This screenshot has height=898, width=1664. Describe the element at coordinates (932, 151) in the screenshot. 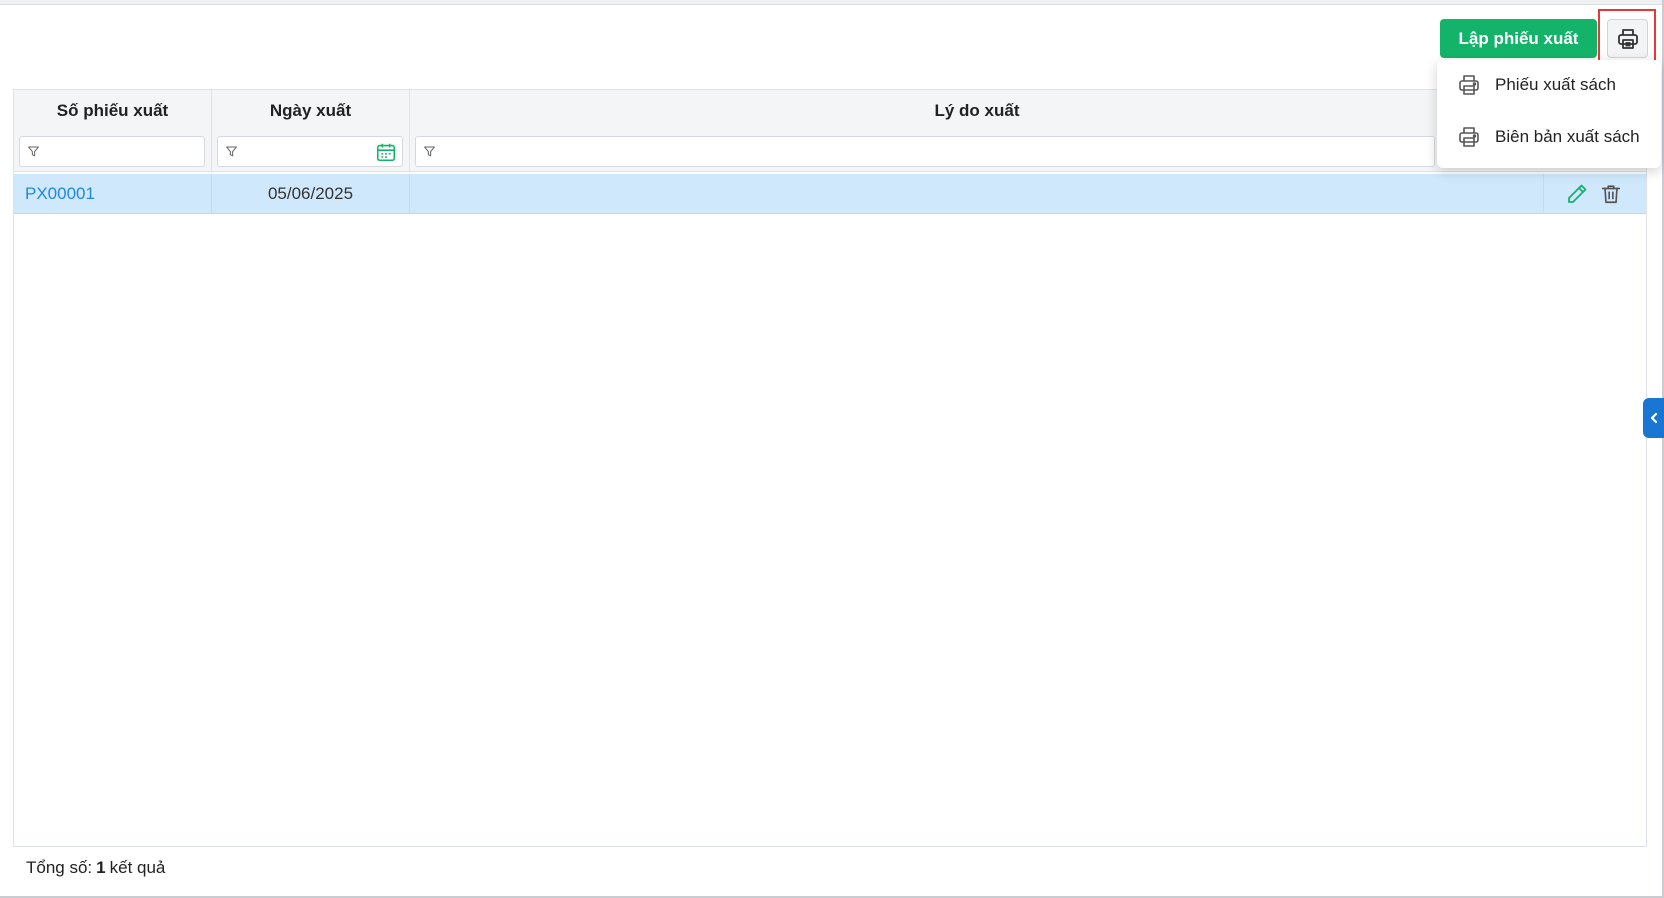

I see `export-reason-filter-input` at that location.